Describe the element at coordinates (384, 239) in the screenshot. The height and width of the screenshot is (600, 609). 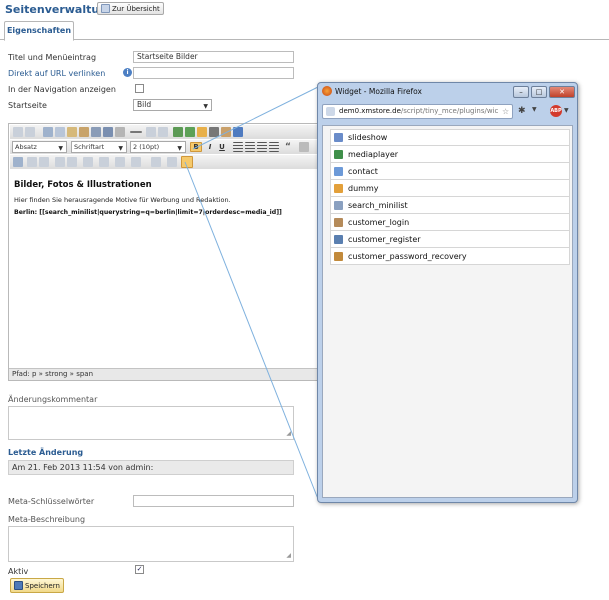
I see `widget-item-label: customer_register` at that location.